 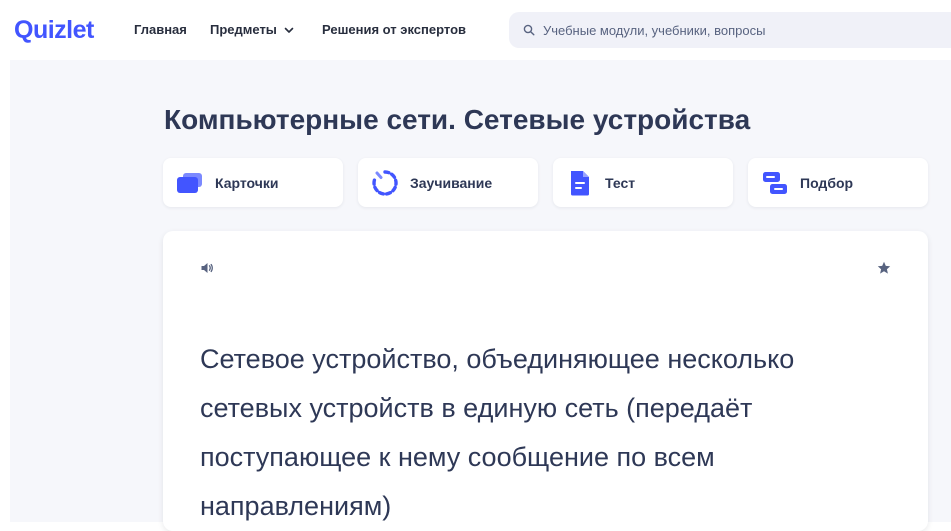 What do you see at coordinates (385, 183) in the screenshot?
I see `learn-icon` at bounding box center [385, 183].